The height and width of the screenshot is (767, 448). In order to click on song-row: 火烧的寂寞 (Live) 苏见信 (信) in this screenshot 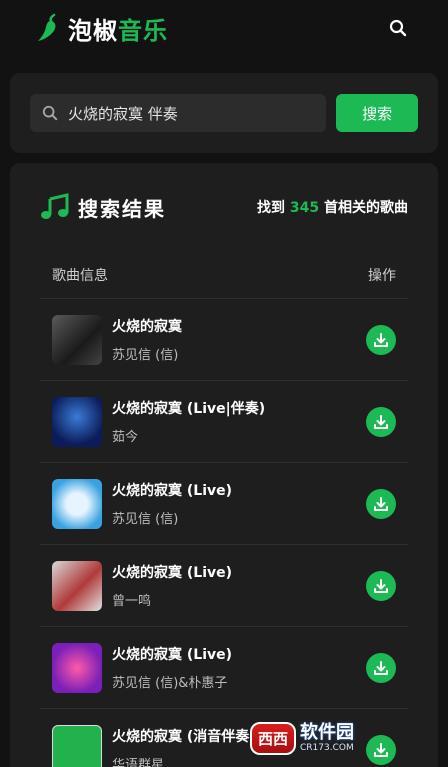, I will do `click(224, 504)`.